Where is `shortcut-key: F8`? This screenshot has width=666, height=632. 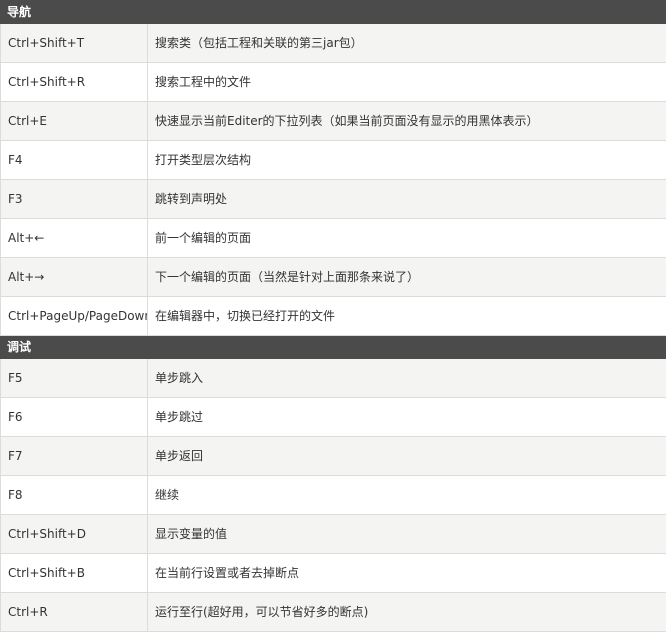 shortcut-key: F8 is located at coordinates (74, 495).